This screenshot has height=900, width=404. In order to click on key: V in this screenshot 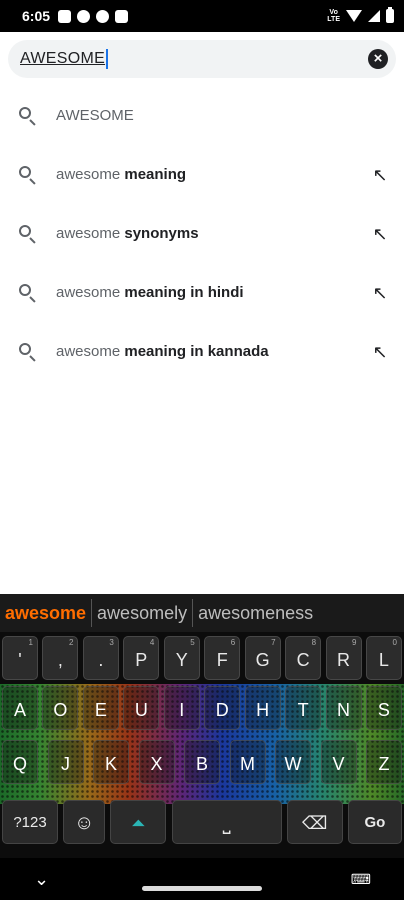, I will do `click(338, 762)`.